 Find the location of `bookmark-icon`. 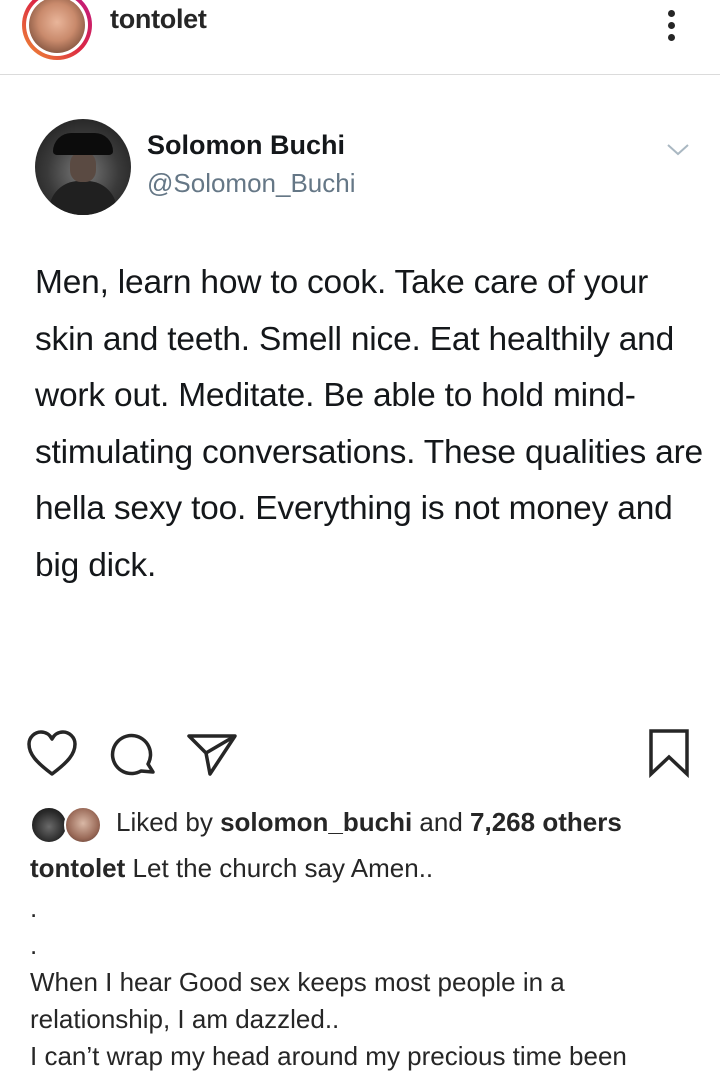

bookmark-icon is located at coordinates (669, 753).